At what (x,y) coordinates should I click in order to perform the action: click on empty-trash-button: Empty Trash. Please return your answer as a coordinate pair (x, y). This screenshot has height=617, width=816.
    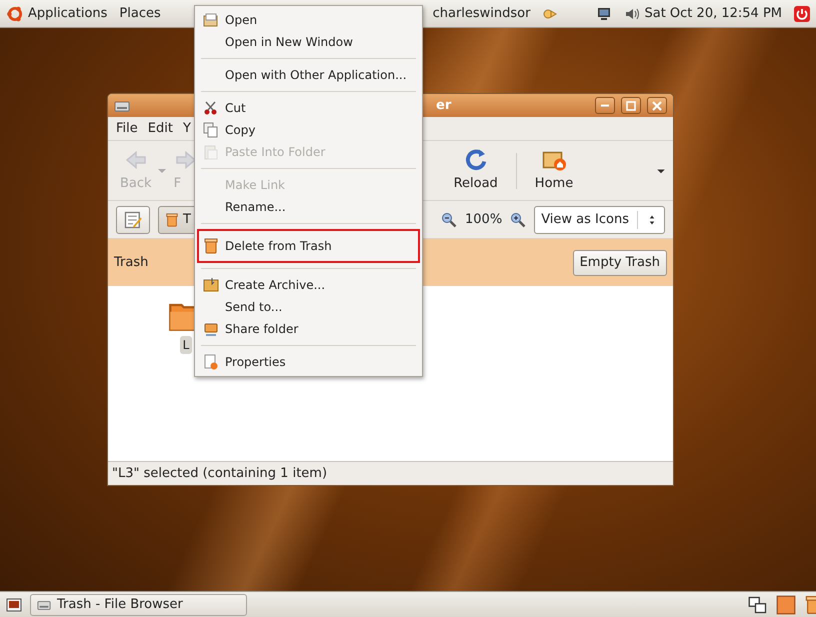
    Looking at the image, I should click on (619, 263).